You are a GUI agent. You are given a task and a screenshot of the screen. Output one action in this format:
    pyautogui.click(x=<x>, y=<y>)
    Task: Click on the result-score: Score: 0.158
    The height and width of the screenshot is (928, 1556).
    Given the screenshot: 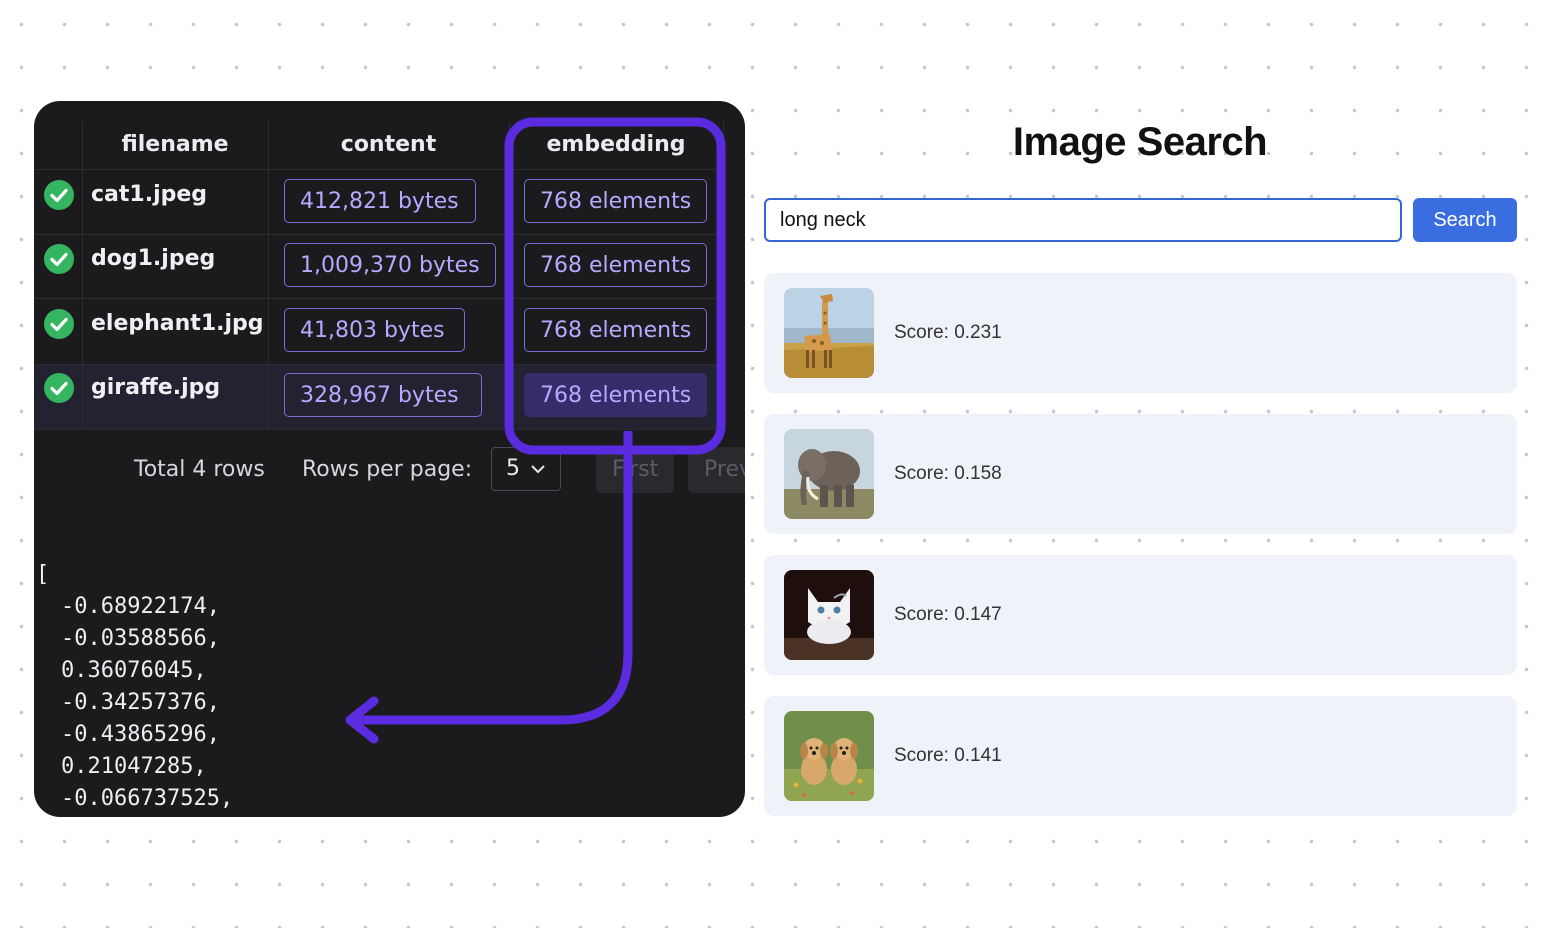 What is the action you would take?
    pyautogui.click(x=948, y=473)
    